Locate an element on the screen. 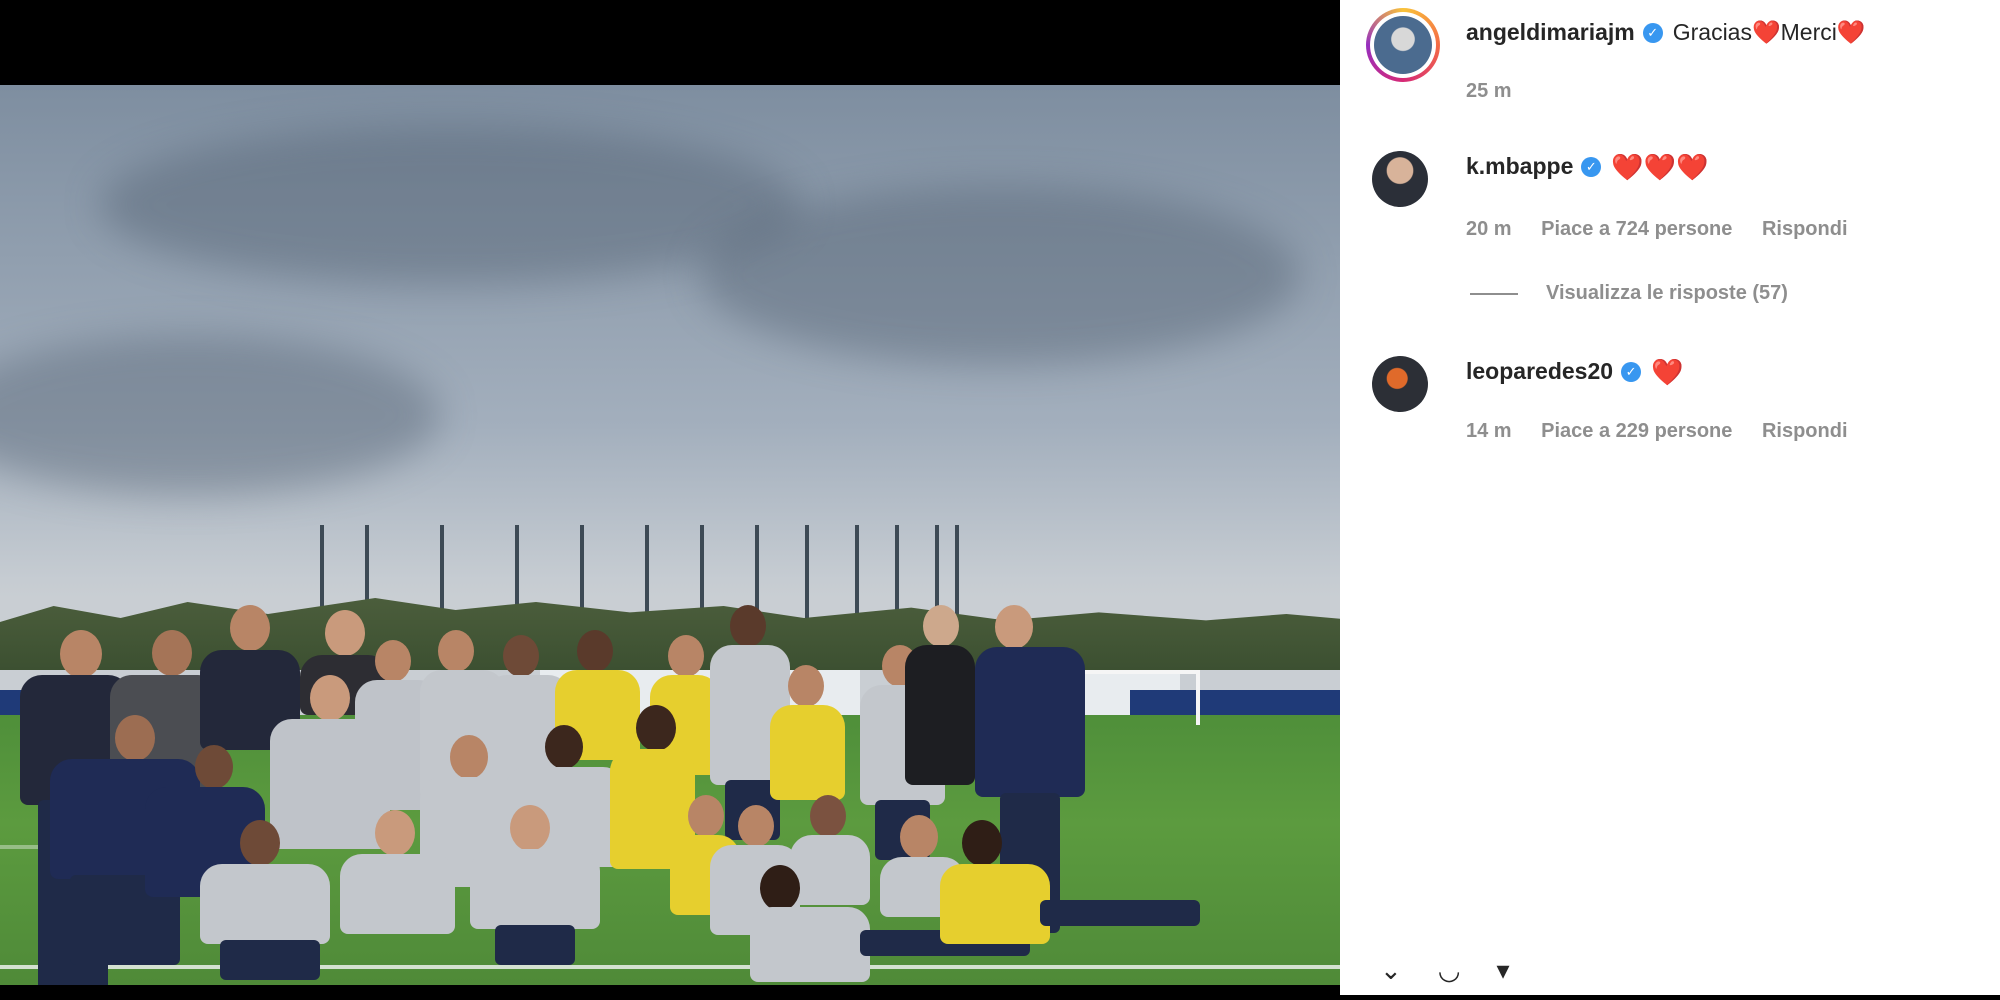 This screenshot has height=1000, width=2000. author-username: angeldimariajm is located at coordinates (1550, 32).